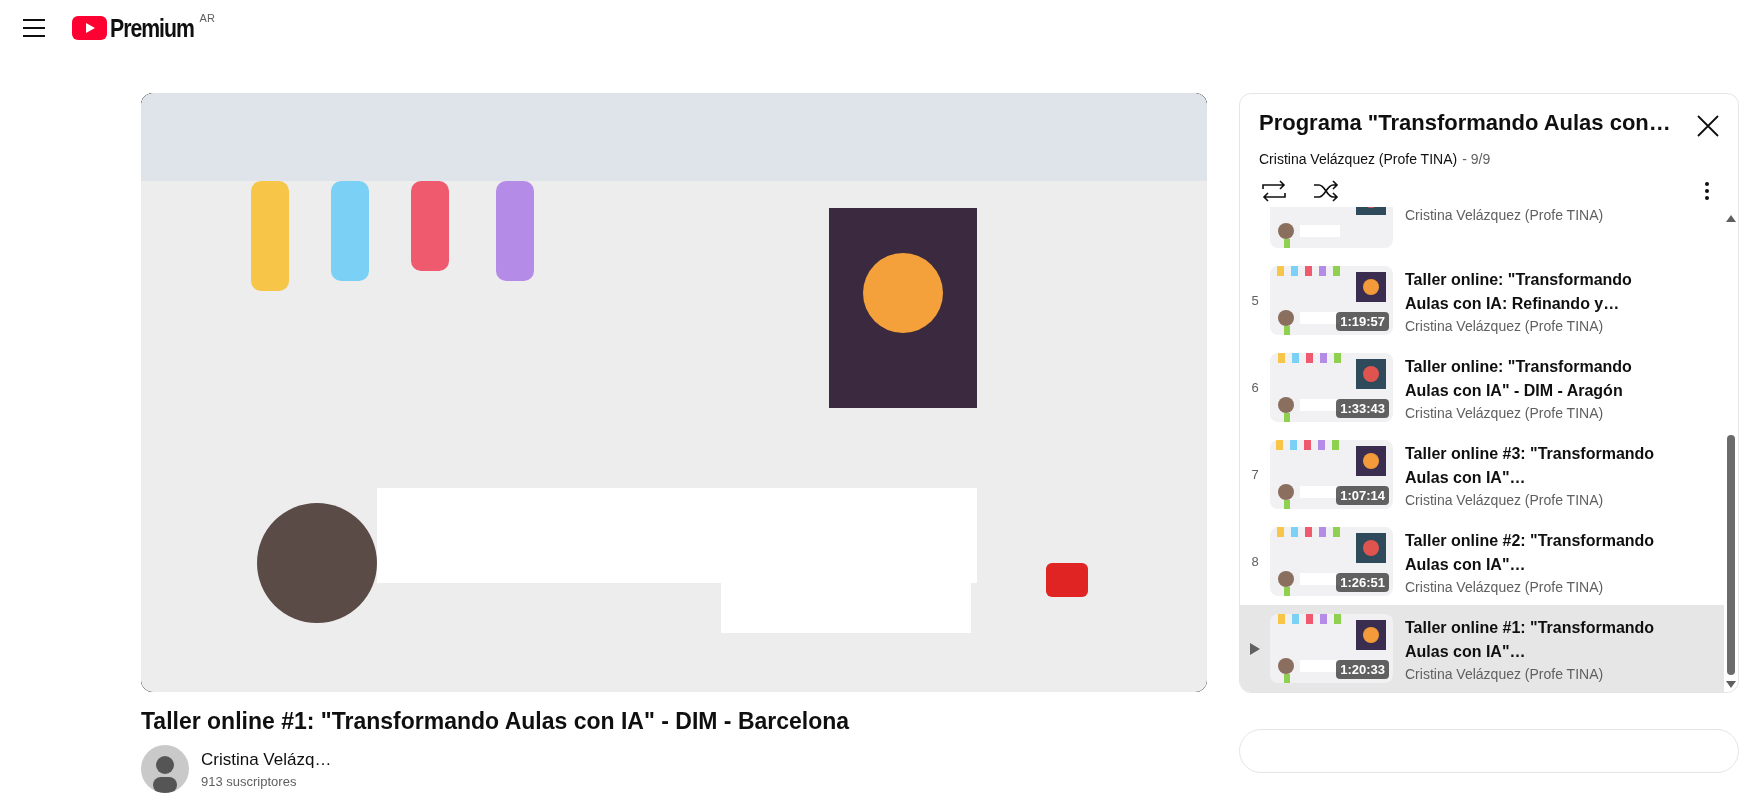 Image resolution: width=1741 pixels, height=812 pixels. I want to click on video-title: Taller online #1: "Transformando Aulas con IA" - DIM - Barcelona, so click(496, 721).